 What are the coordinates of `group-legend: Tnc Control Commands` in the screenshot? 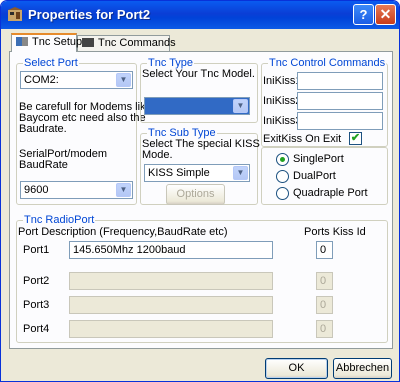 It's located at (327, 63).